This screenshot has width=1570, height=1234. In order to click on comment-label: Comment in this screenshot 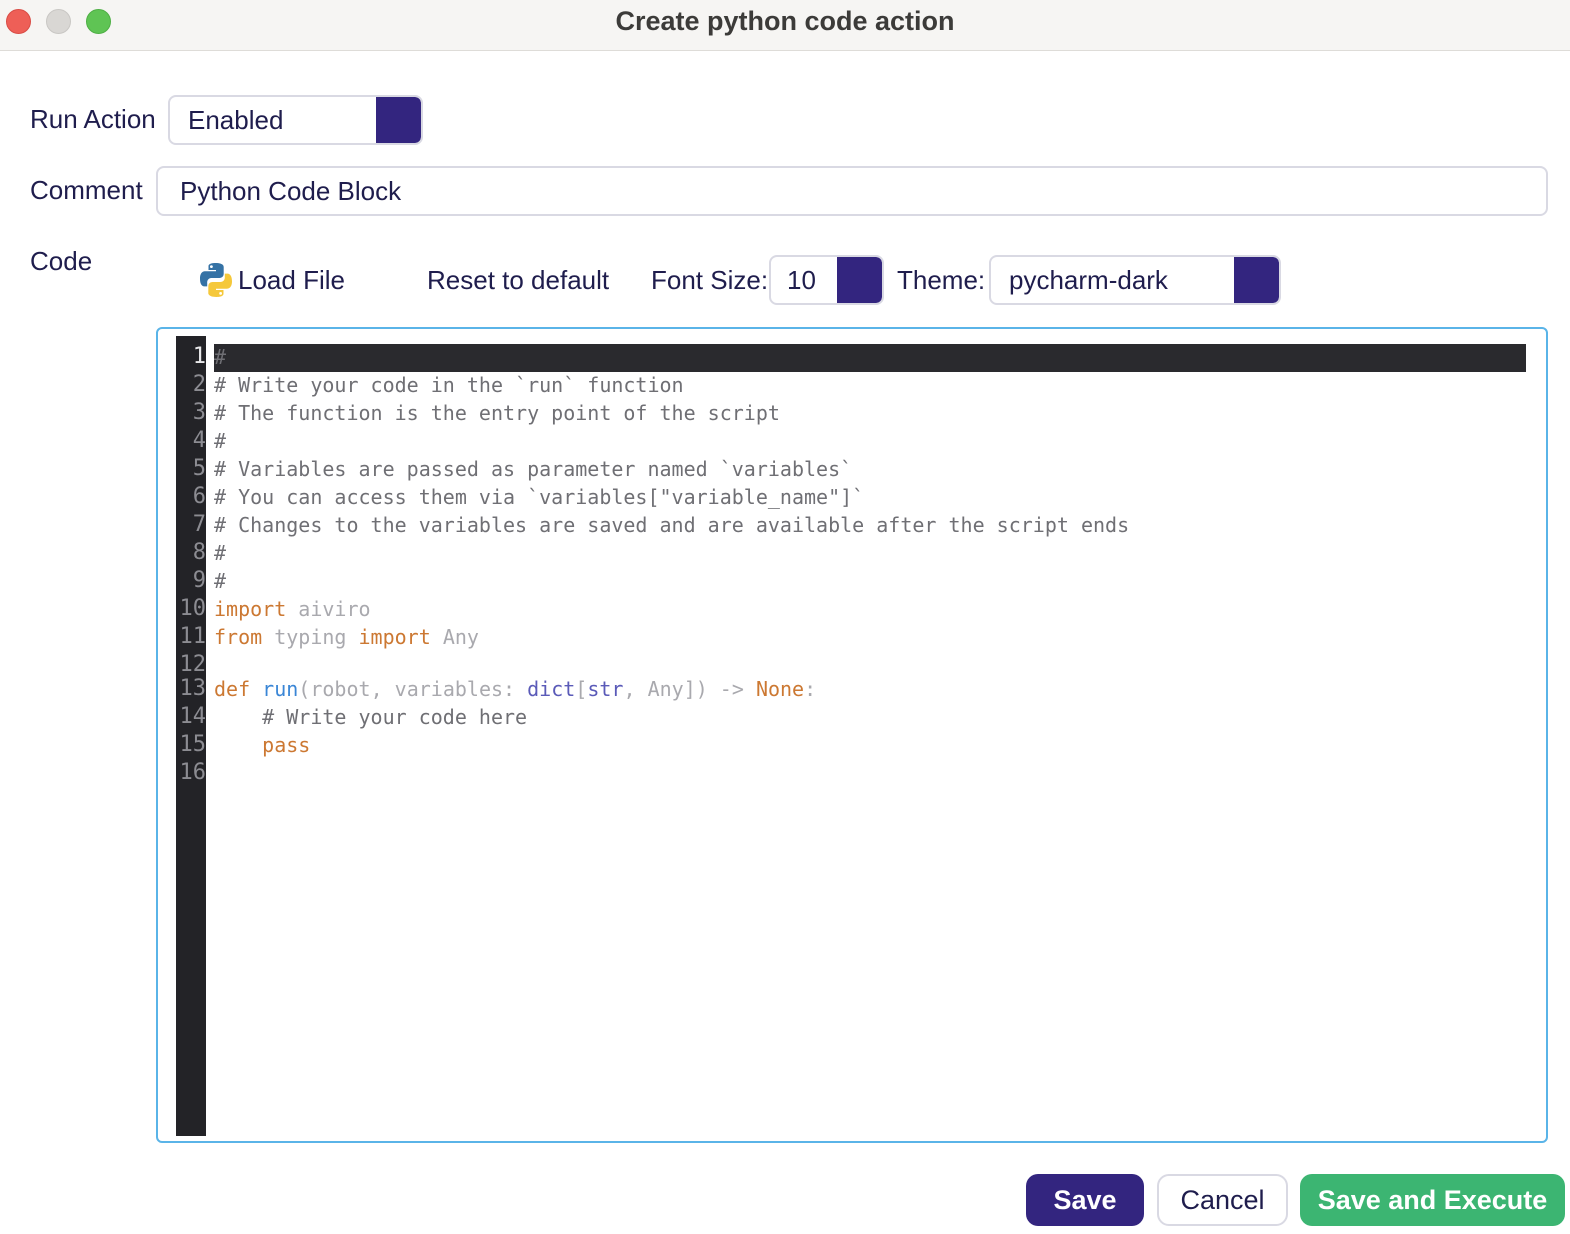, I will do `click(86, 190)`.